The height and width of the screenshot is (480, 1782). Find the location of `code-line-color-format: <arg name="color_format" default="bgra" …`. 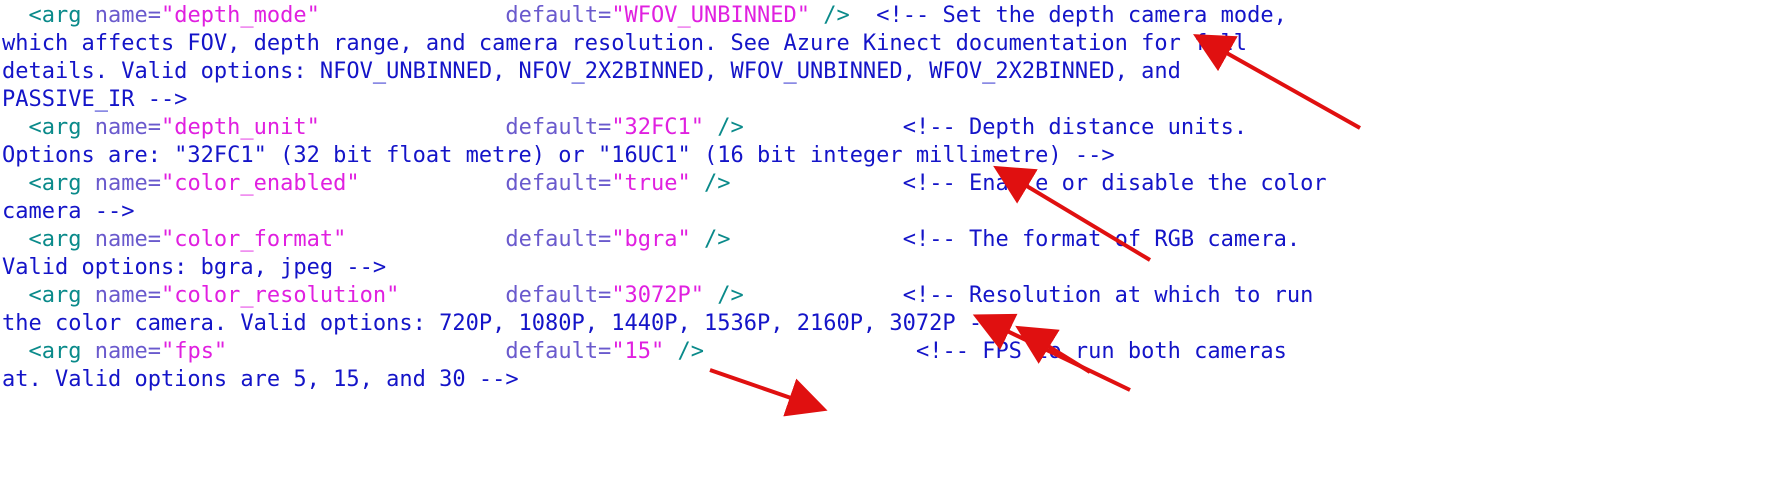

code-line-color-format: <arg name="color_format" default="bgra" … is located at coordinates (651, 240).